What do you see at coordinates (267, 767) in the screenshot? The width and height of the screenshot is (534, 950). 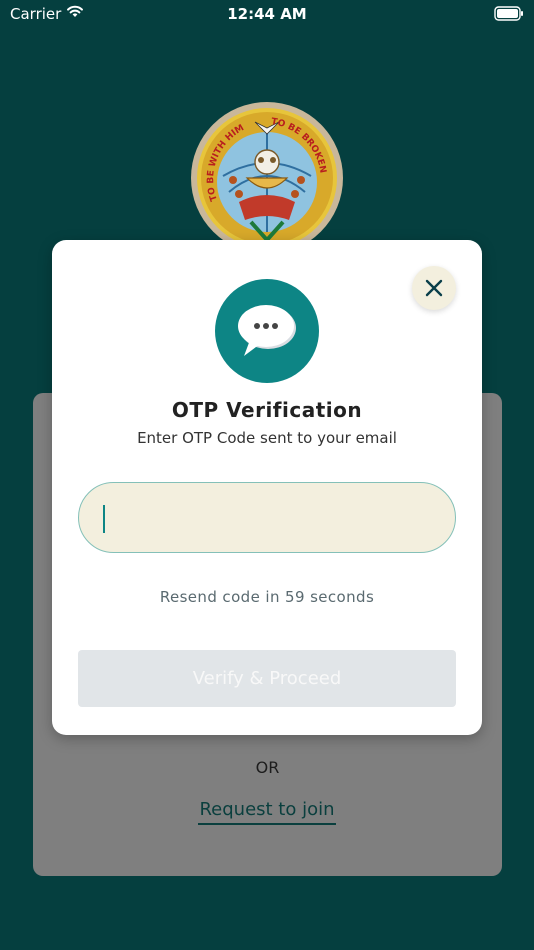 I see `or-divider-label: OR` at bounding box center [267, 767].